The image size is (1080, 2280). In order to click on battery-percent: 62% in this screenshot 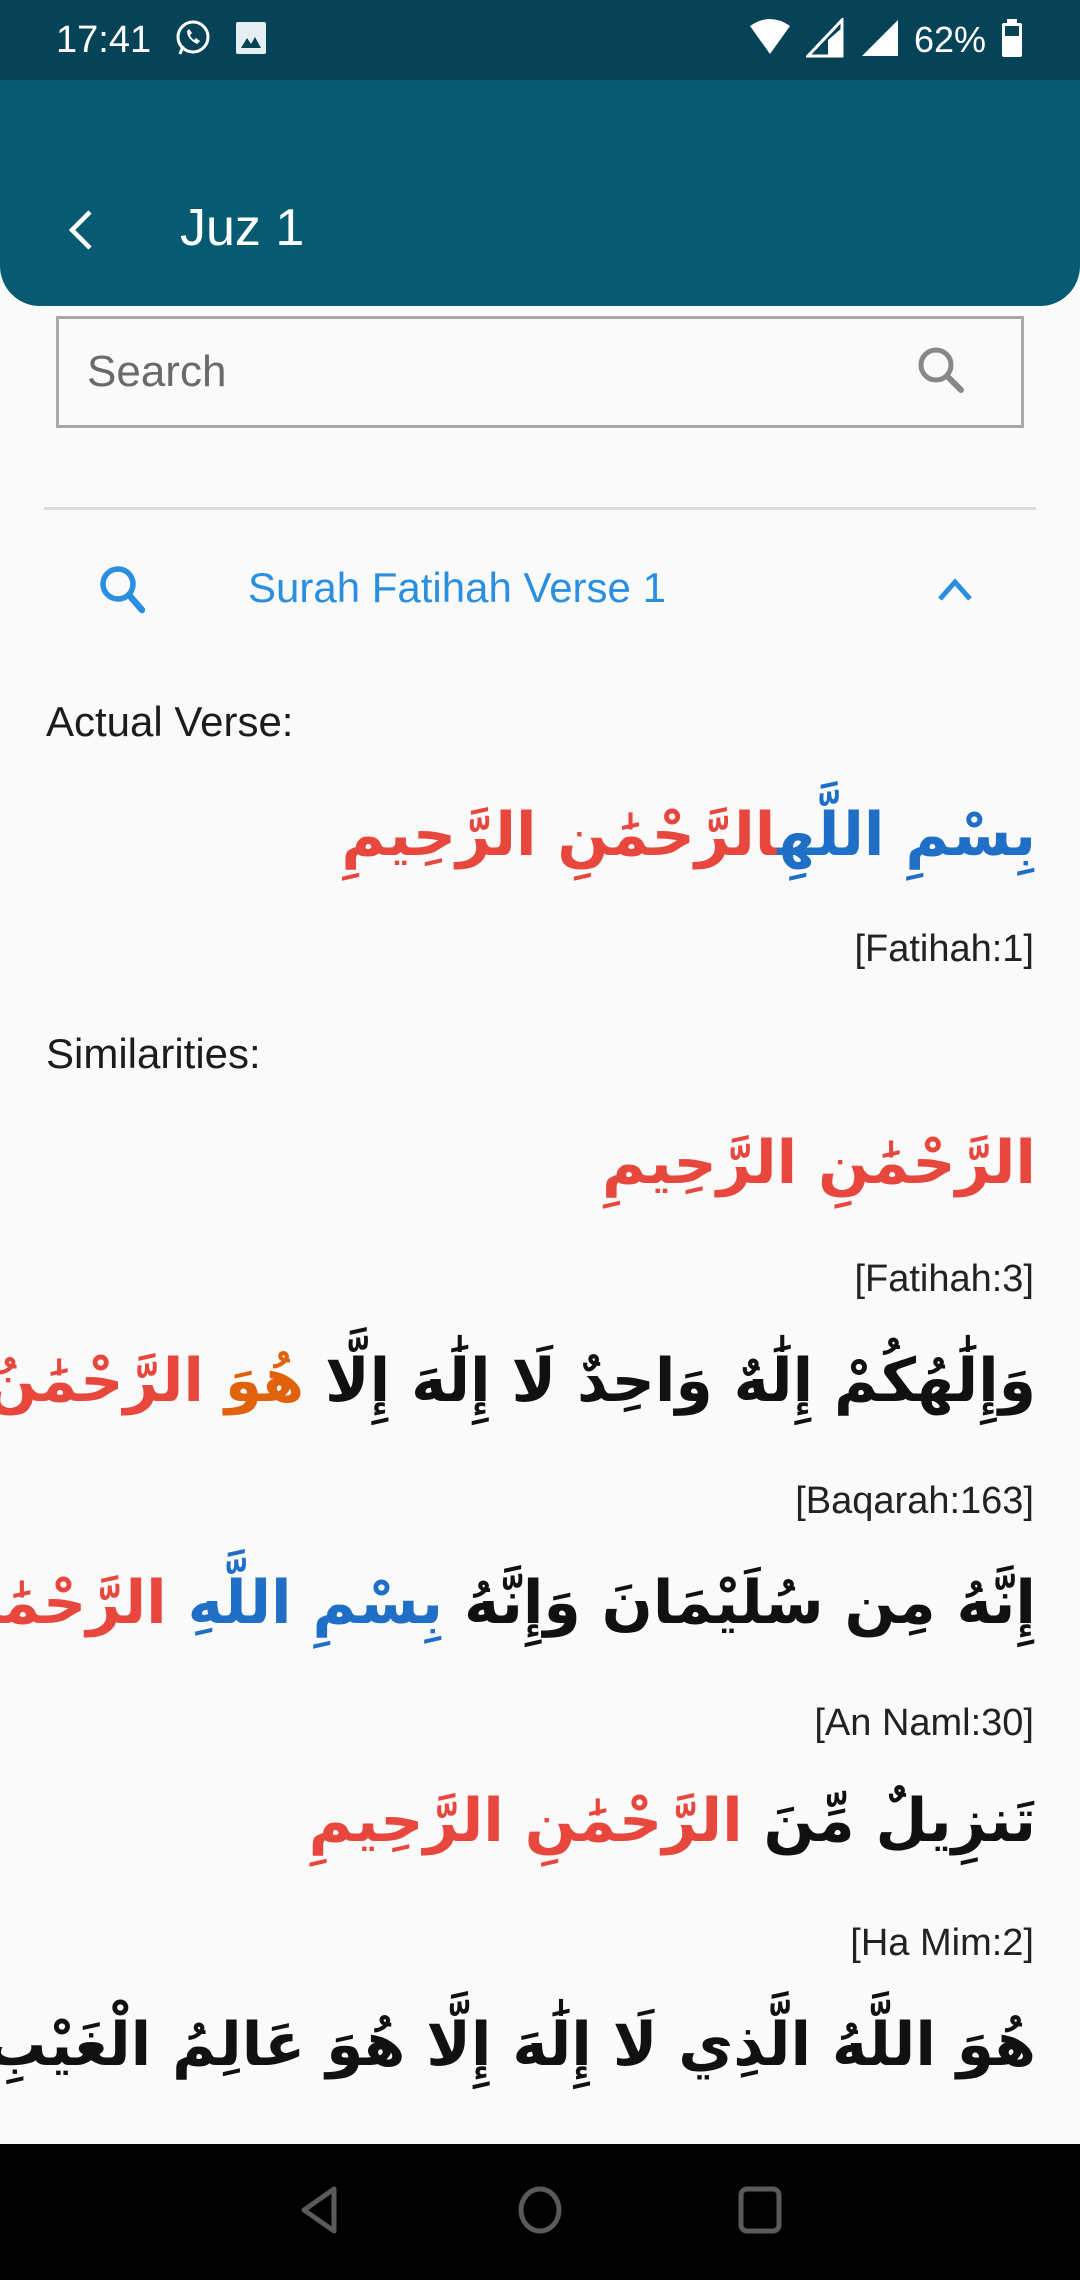, I will do `click(949, 39)`.